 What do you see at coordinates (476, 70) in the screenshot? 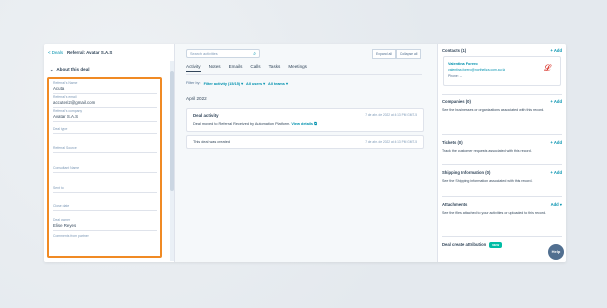
I see `contact-email-link: valentina.forero@northeliza.com.au ⧉` at bounding box center [476, 70].